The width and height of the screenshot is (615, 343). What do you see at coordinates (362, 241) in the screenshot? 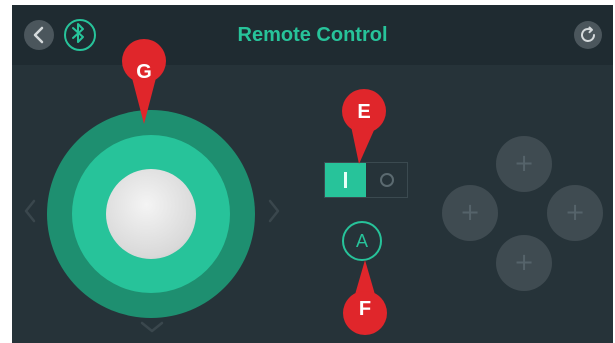
I see `a-button: A` at bounding box center [362, 241].